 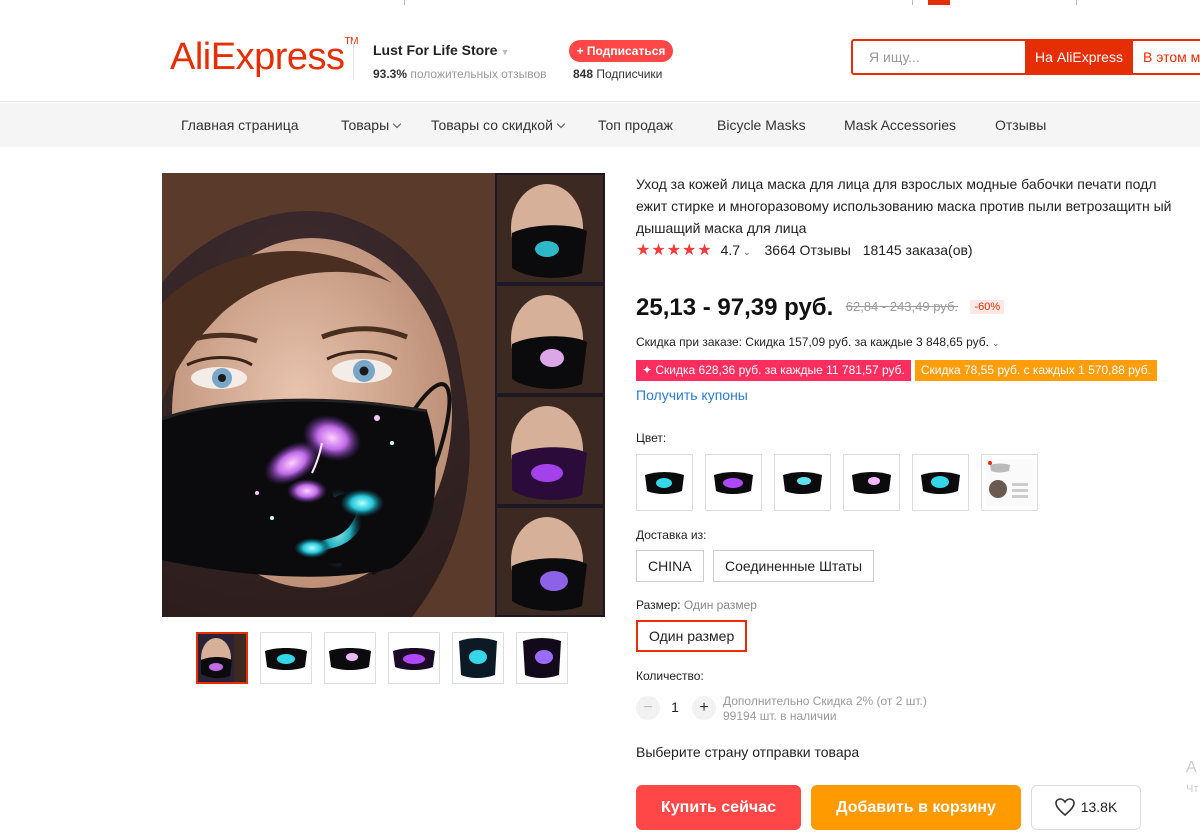 What do you see at coordinates (1166, 57) in the screenshot?
I see `search-store-button: В этом м` at bounding box center [1166, 57].